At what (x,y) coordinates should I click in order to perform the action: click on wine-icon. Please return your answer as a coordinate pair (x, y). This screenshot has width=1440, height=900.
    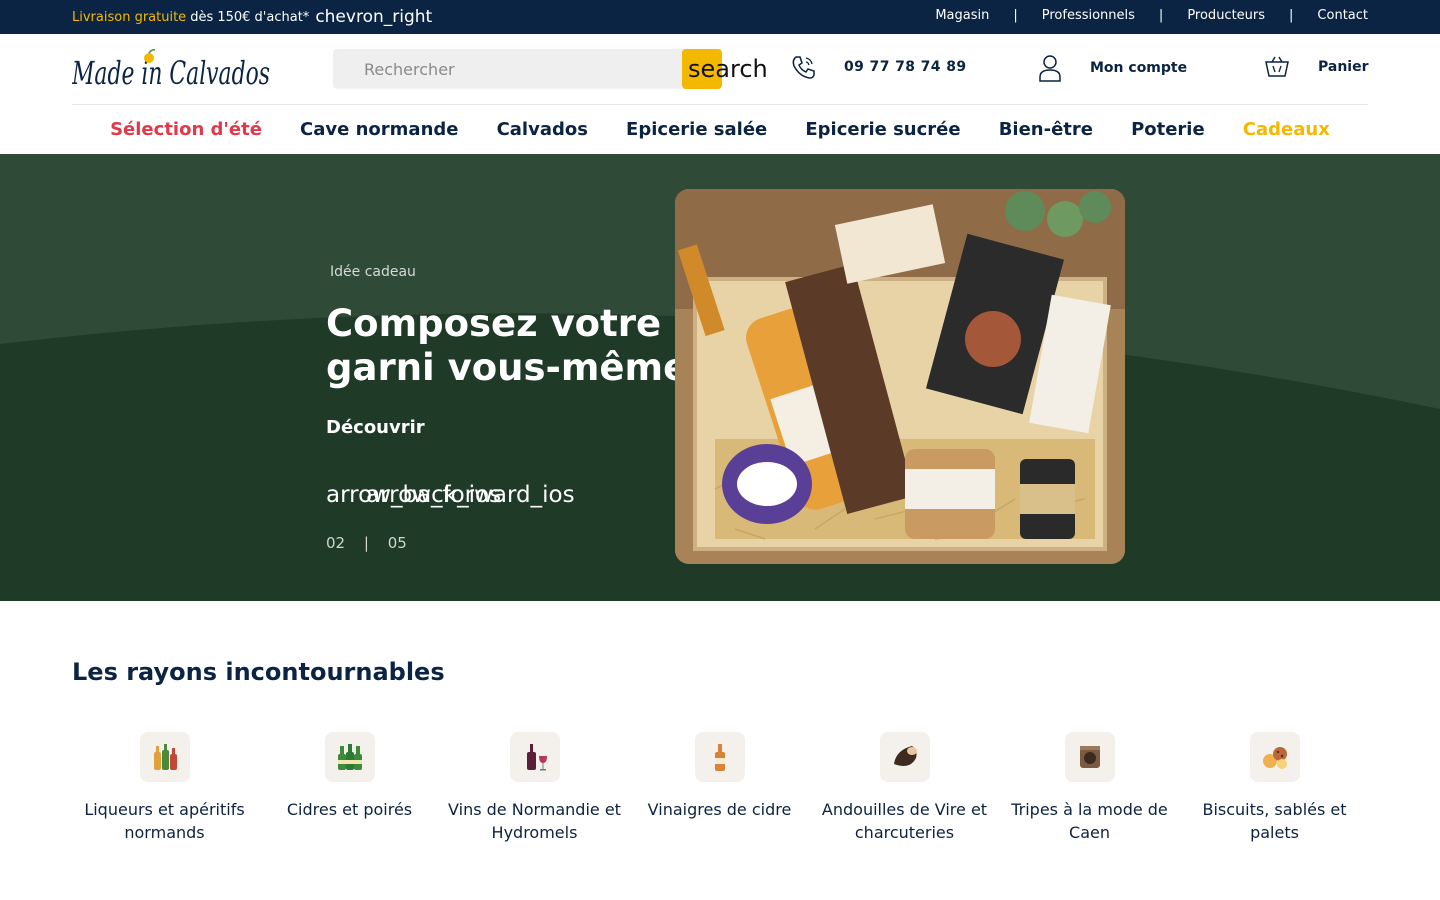
    Looking at the image, I should click on (534, 757).